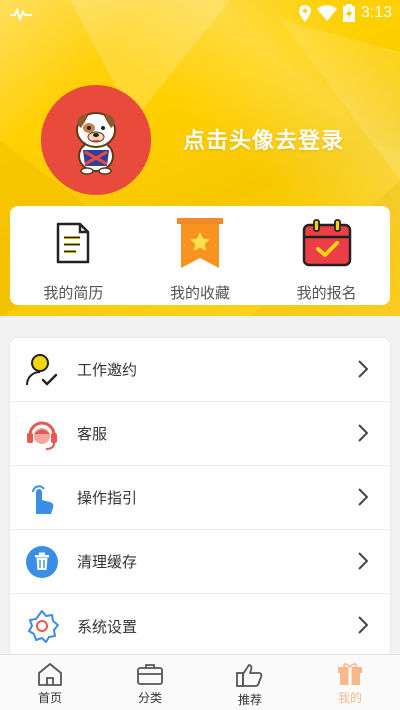 This screenshot has height=710, width=400. What do you see at coordinates (326, 243) in the screenshot?
I see `calendar-check-icon` at bounding box center [326, 243].